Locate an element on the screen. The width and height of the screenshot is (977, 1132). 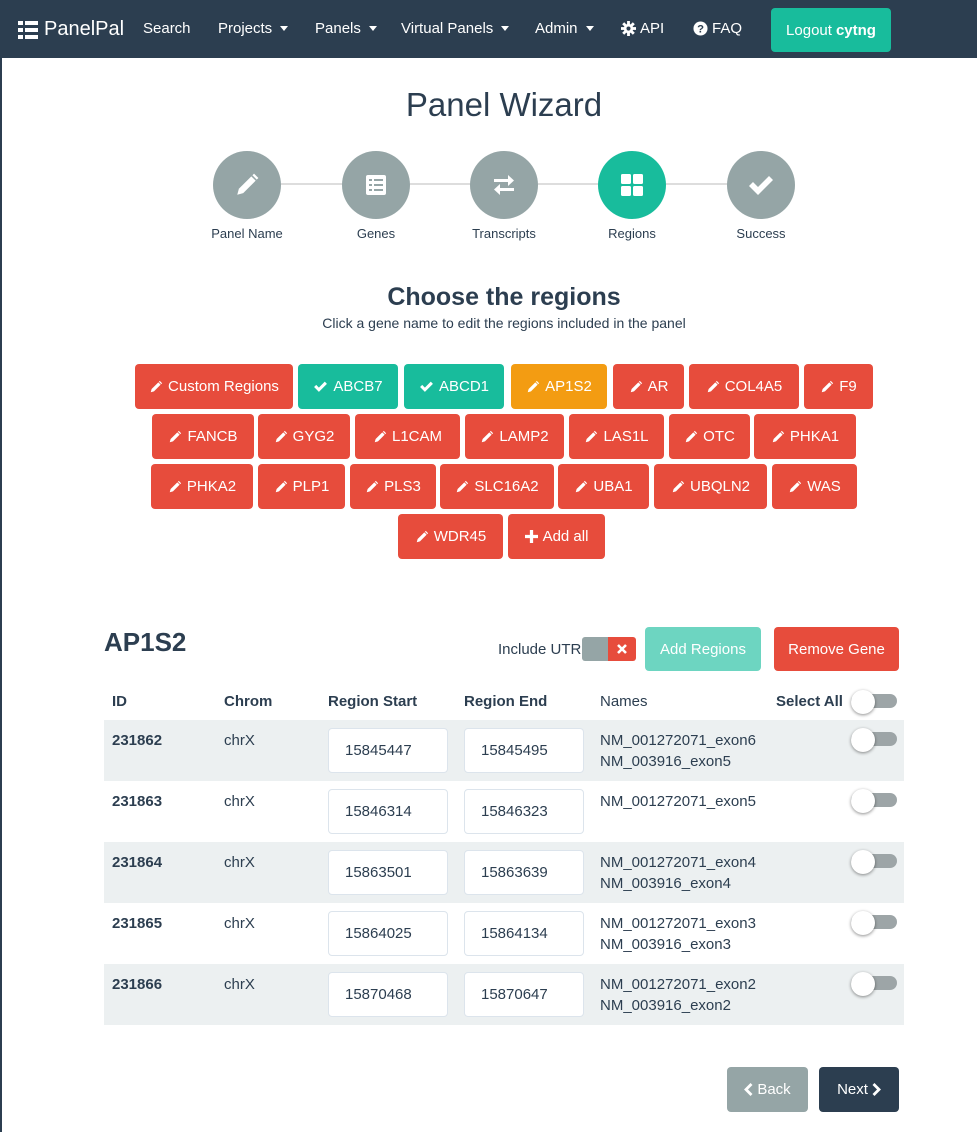
gene-button-label: SLC16A2 is located at coordinates (506, 486).